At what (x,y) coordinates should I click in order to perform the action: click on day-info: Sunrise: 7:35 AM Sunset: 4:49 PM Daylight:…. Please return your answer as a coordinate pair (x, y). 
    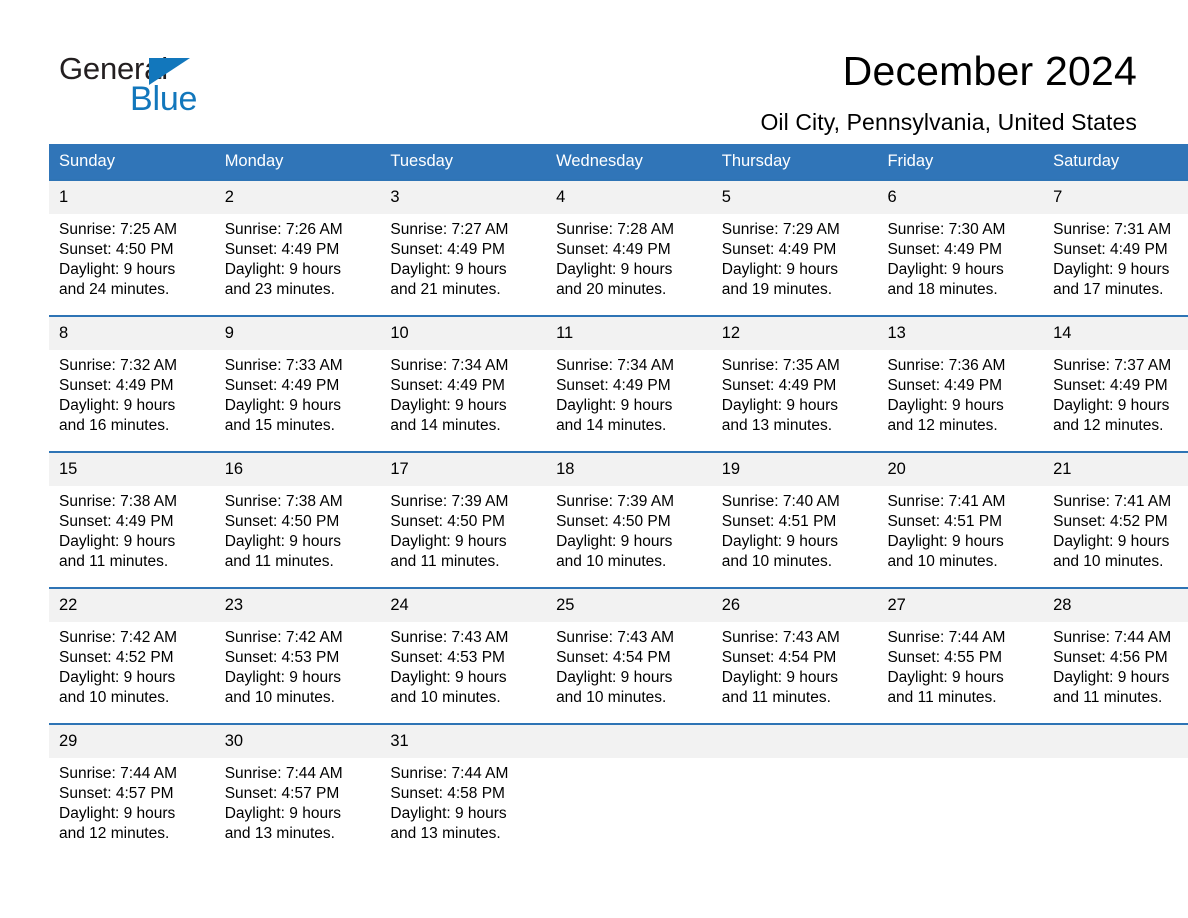
    Looking at the image, I should click on (795, 393).